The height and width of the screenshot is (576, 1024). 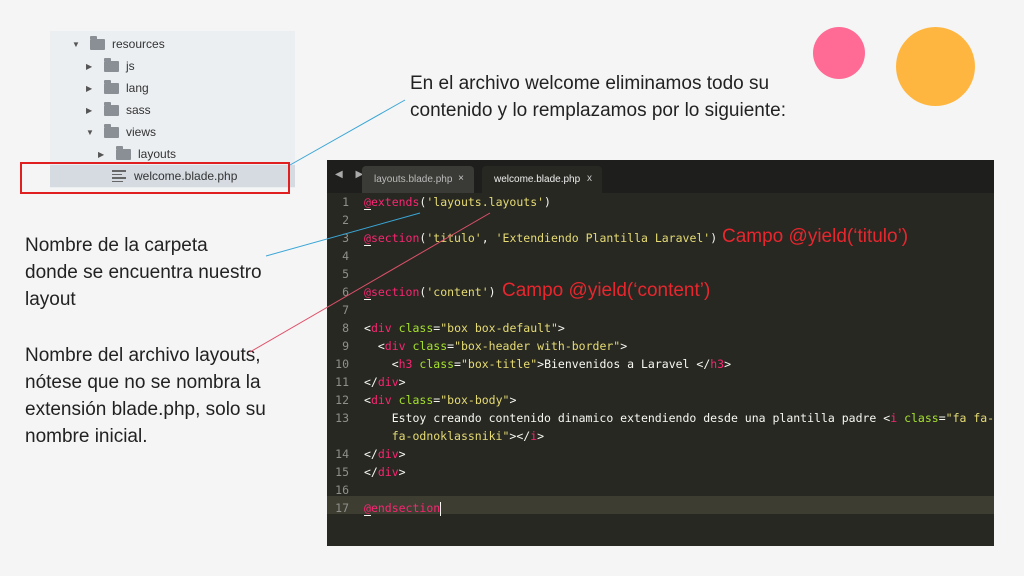 I want to click on annotation-campo-content: Campo @yield(‘content’), so click(x=606, y=290).